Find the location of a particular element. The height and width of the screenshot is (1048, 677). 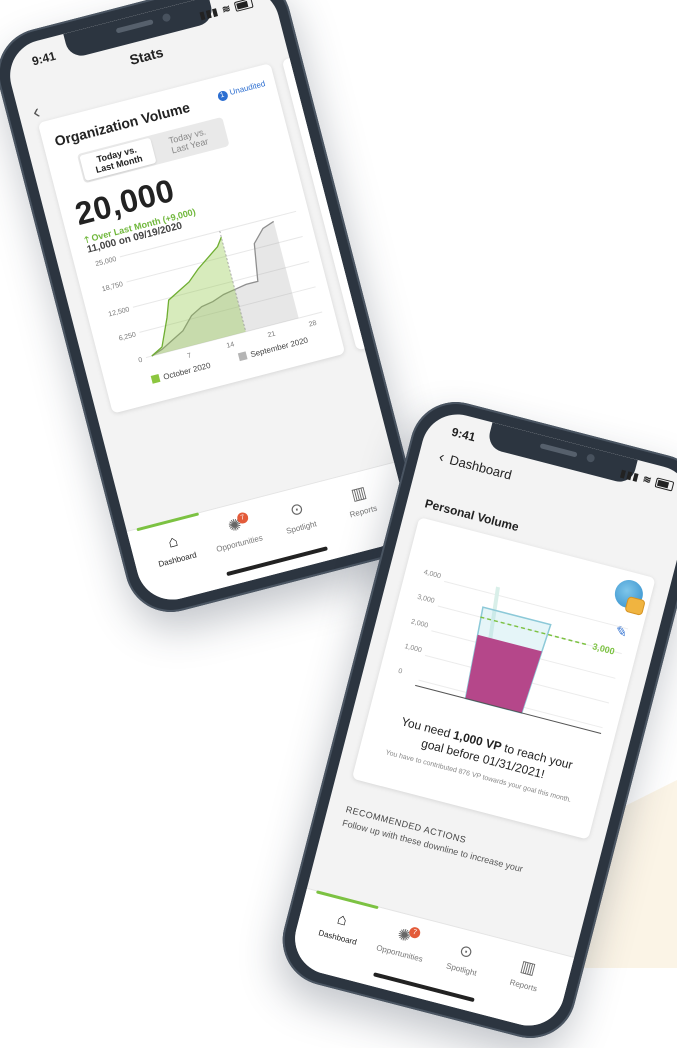

goal-label: 3,000 is located at coordinates (603, 648).